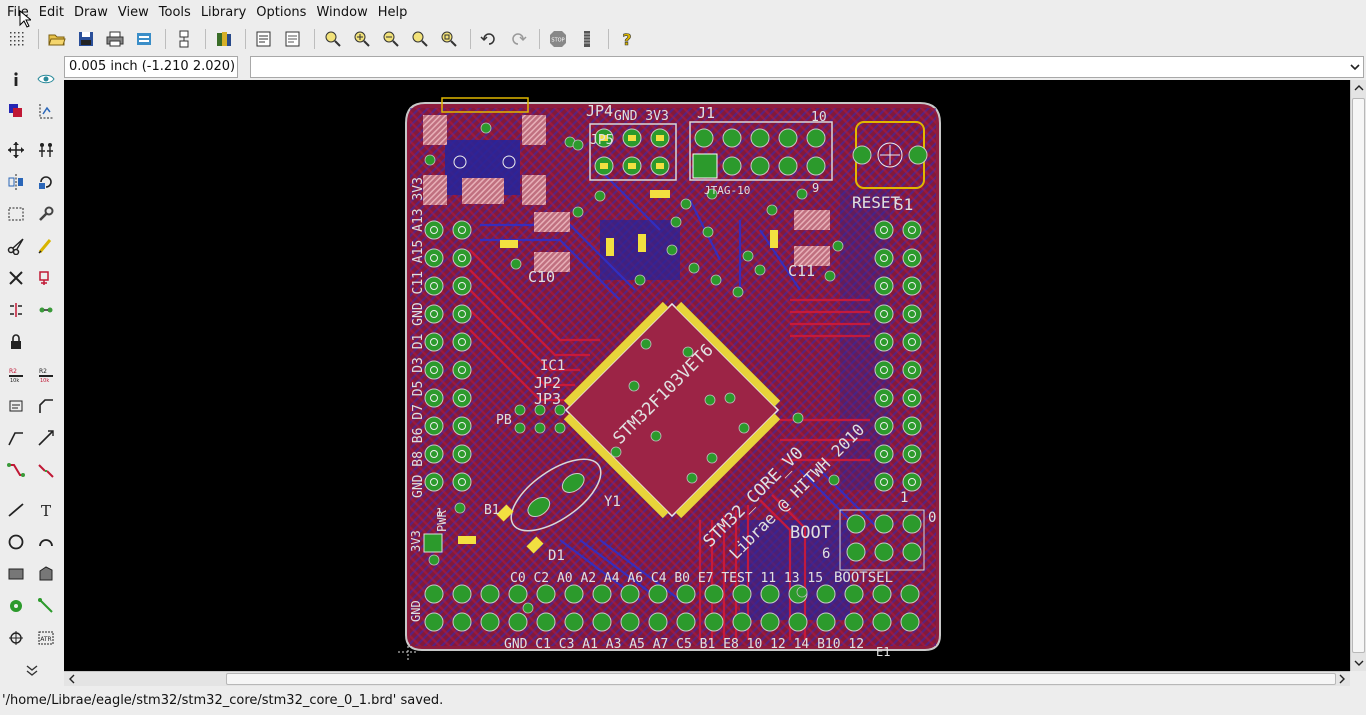 The width and height of the screenshot is (1366, 715). What do you see at coordinates (16, 542) in the screenshot?
I see `circle-tool` at bounding box center [16, 542].